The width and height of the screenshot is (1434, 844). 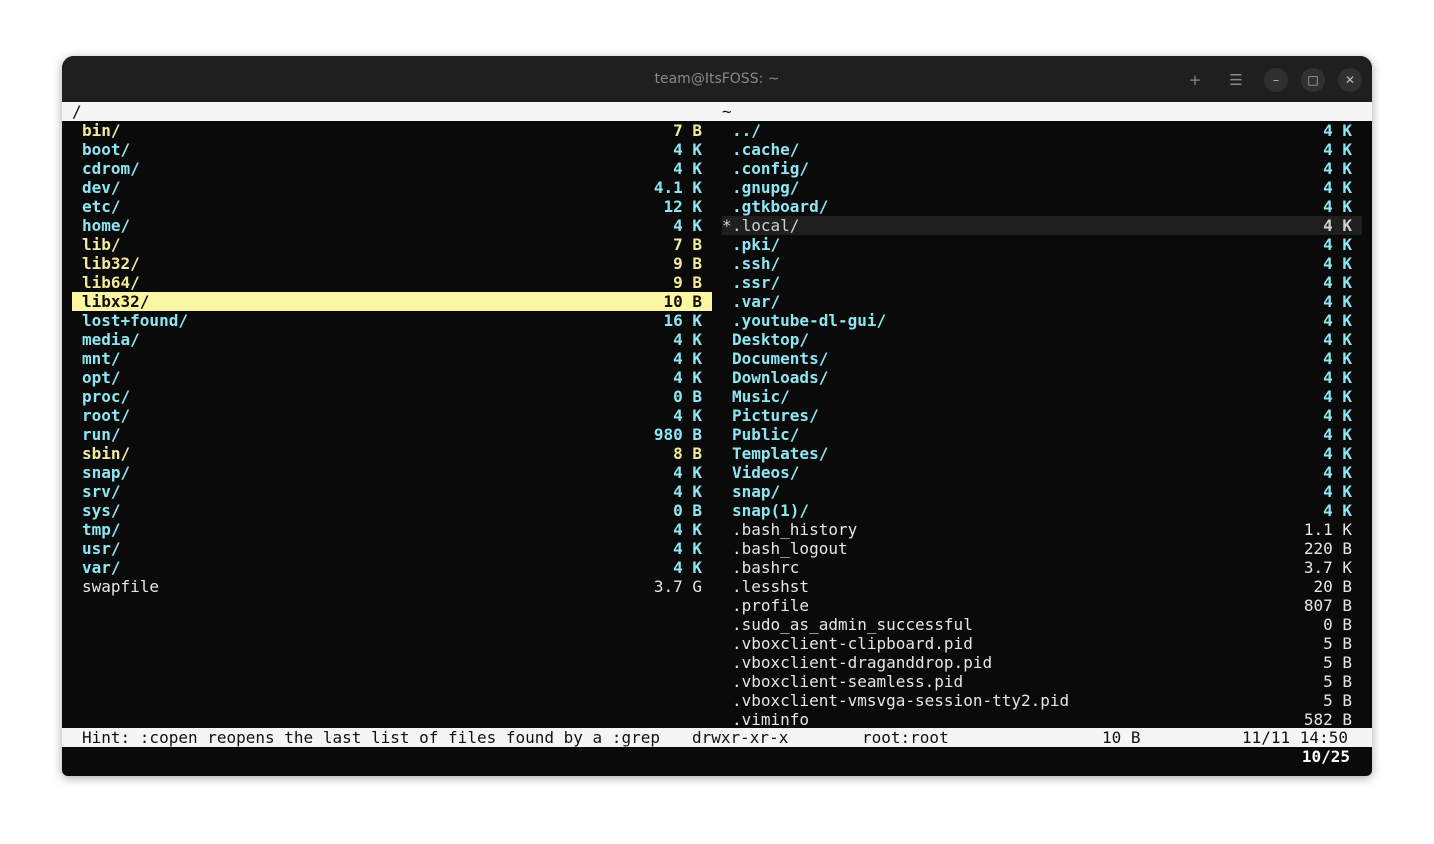 What do you see at coordinates (392, 529) in the screenshot?
I see `file-list-row: tmp/4 K` at bounding box center [392, 529].